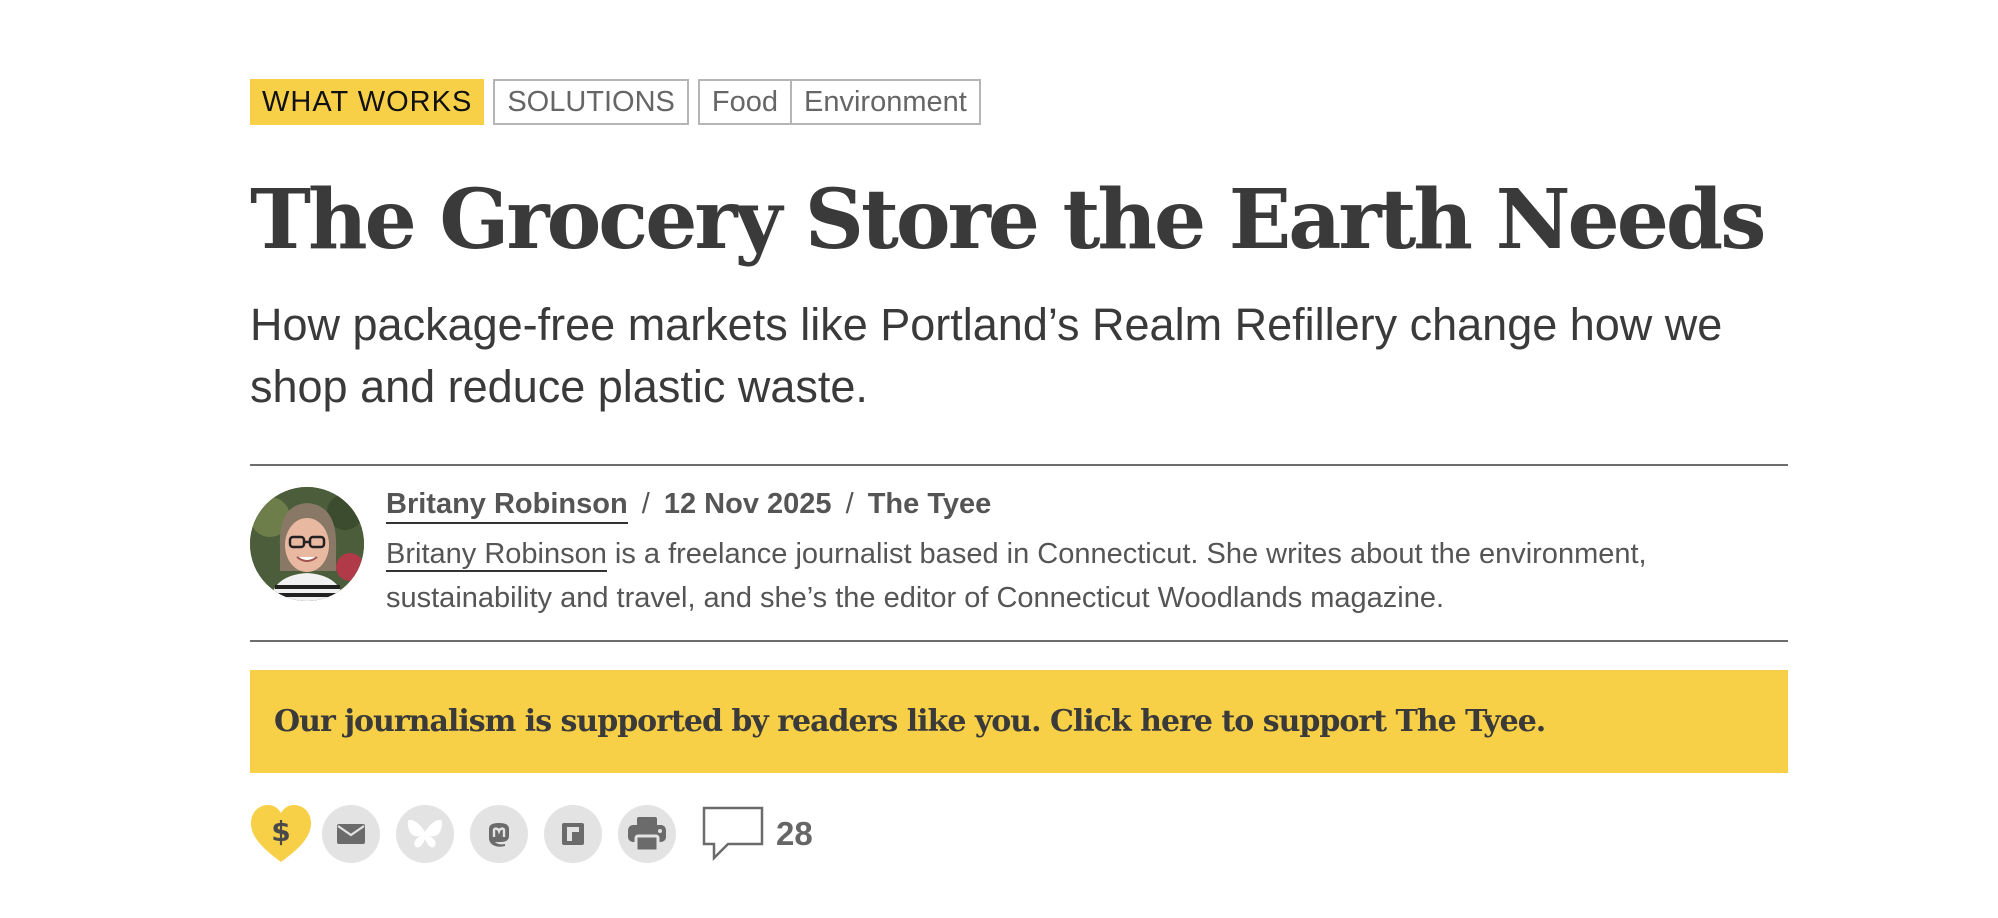  I want to click on bluesky-share-button, so click(425, 834).